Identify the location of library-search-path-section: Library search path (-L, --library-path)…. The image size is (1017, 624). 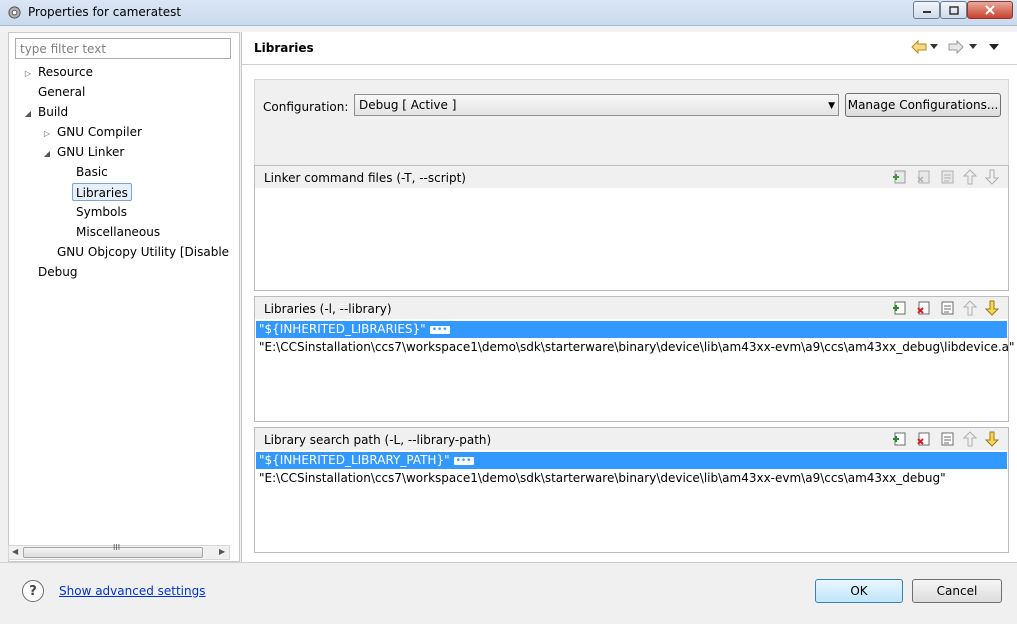
(631, 490).